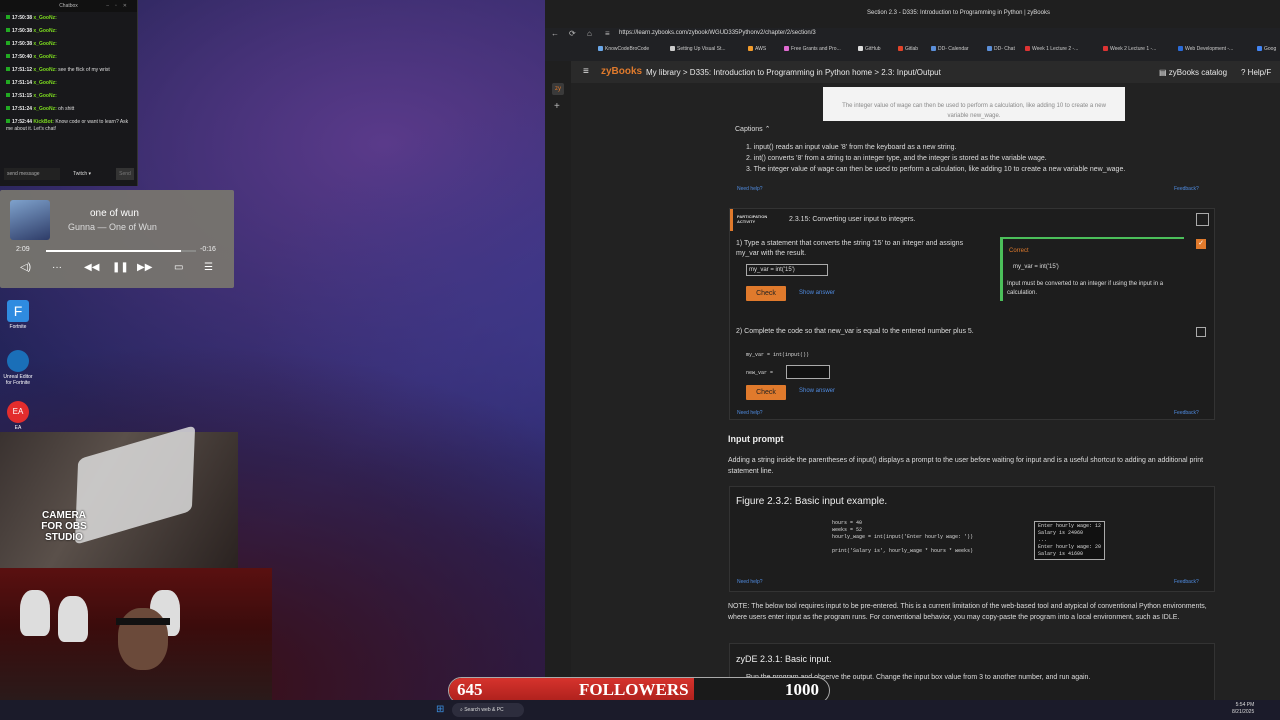 The width and height of the screenshot is (1280, 720). I want to click on bookmark-label: GitHub, so click(873, 49).